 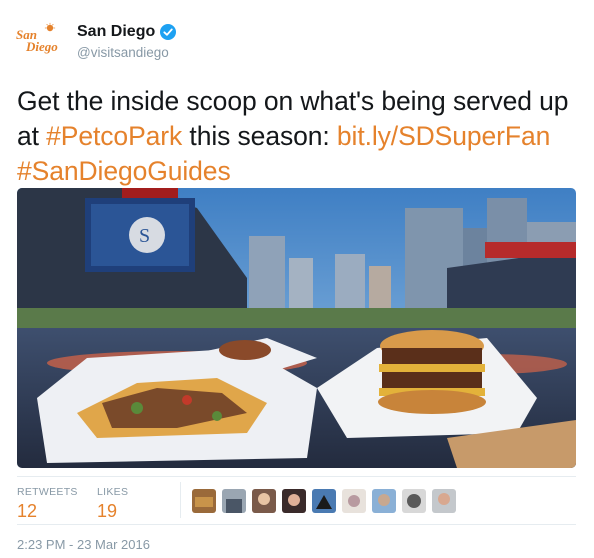 I want to click on stats-divider-top, so click(x=296, y=476).